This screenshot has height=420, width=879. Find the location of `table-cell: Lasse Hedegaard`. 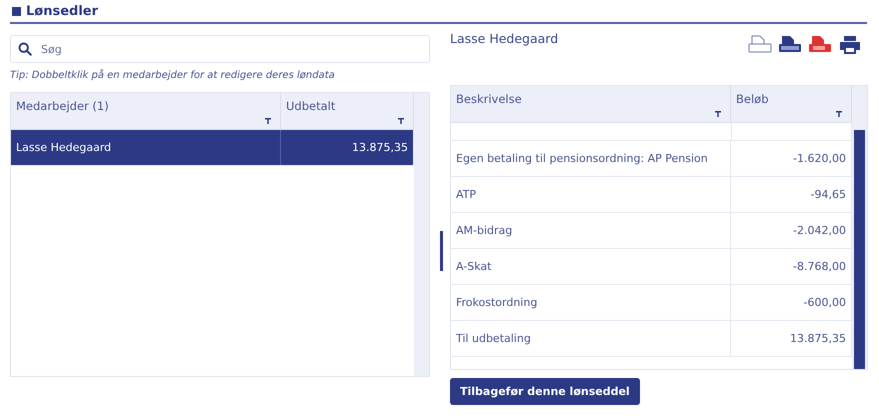

table-cell: Lasse Hedegaard is located at coordinates (146, 147).